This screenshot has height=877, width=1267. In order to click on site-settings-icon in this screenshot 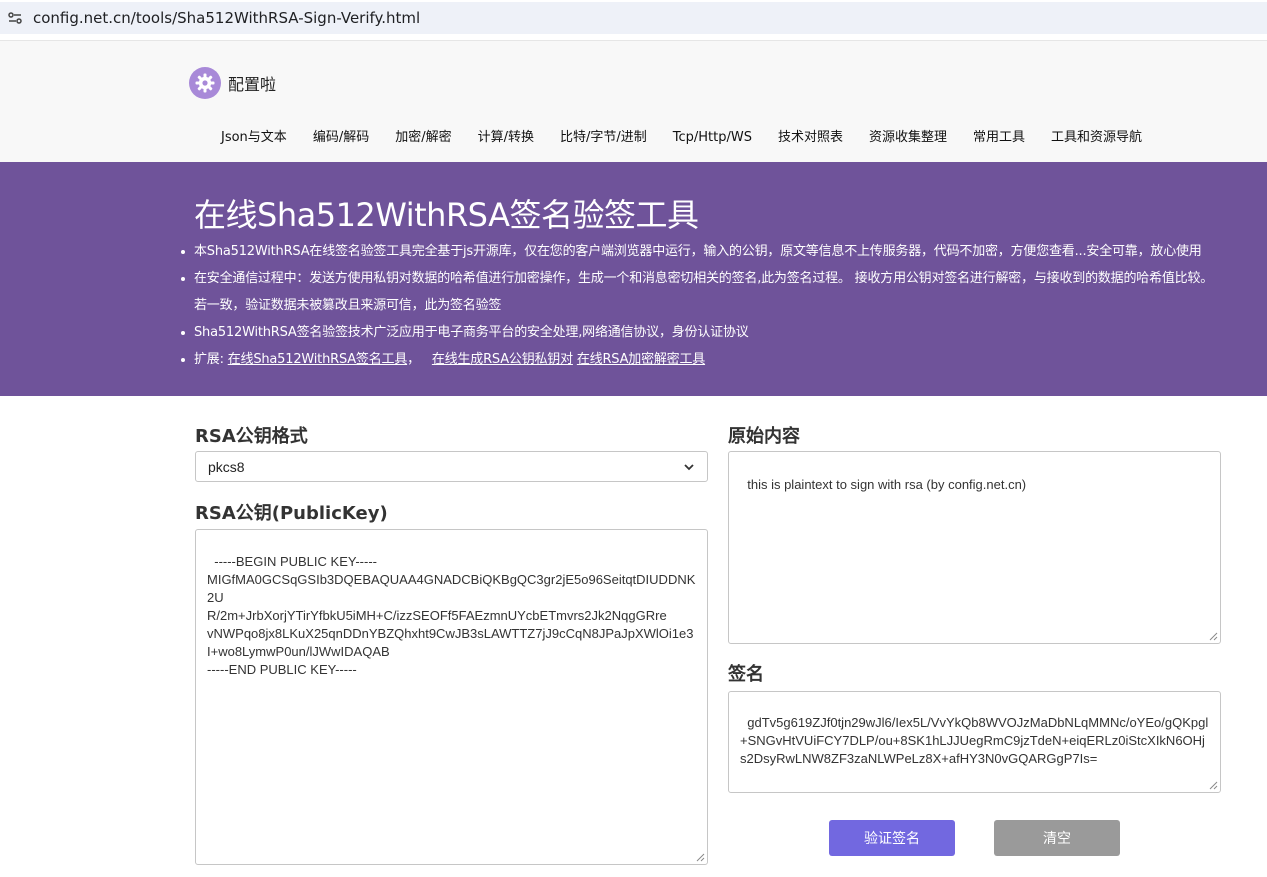, I will do `click(15, 18)`.